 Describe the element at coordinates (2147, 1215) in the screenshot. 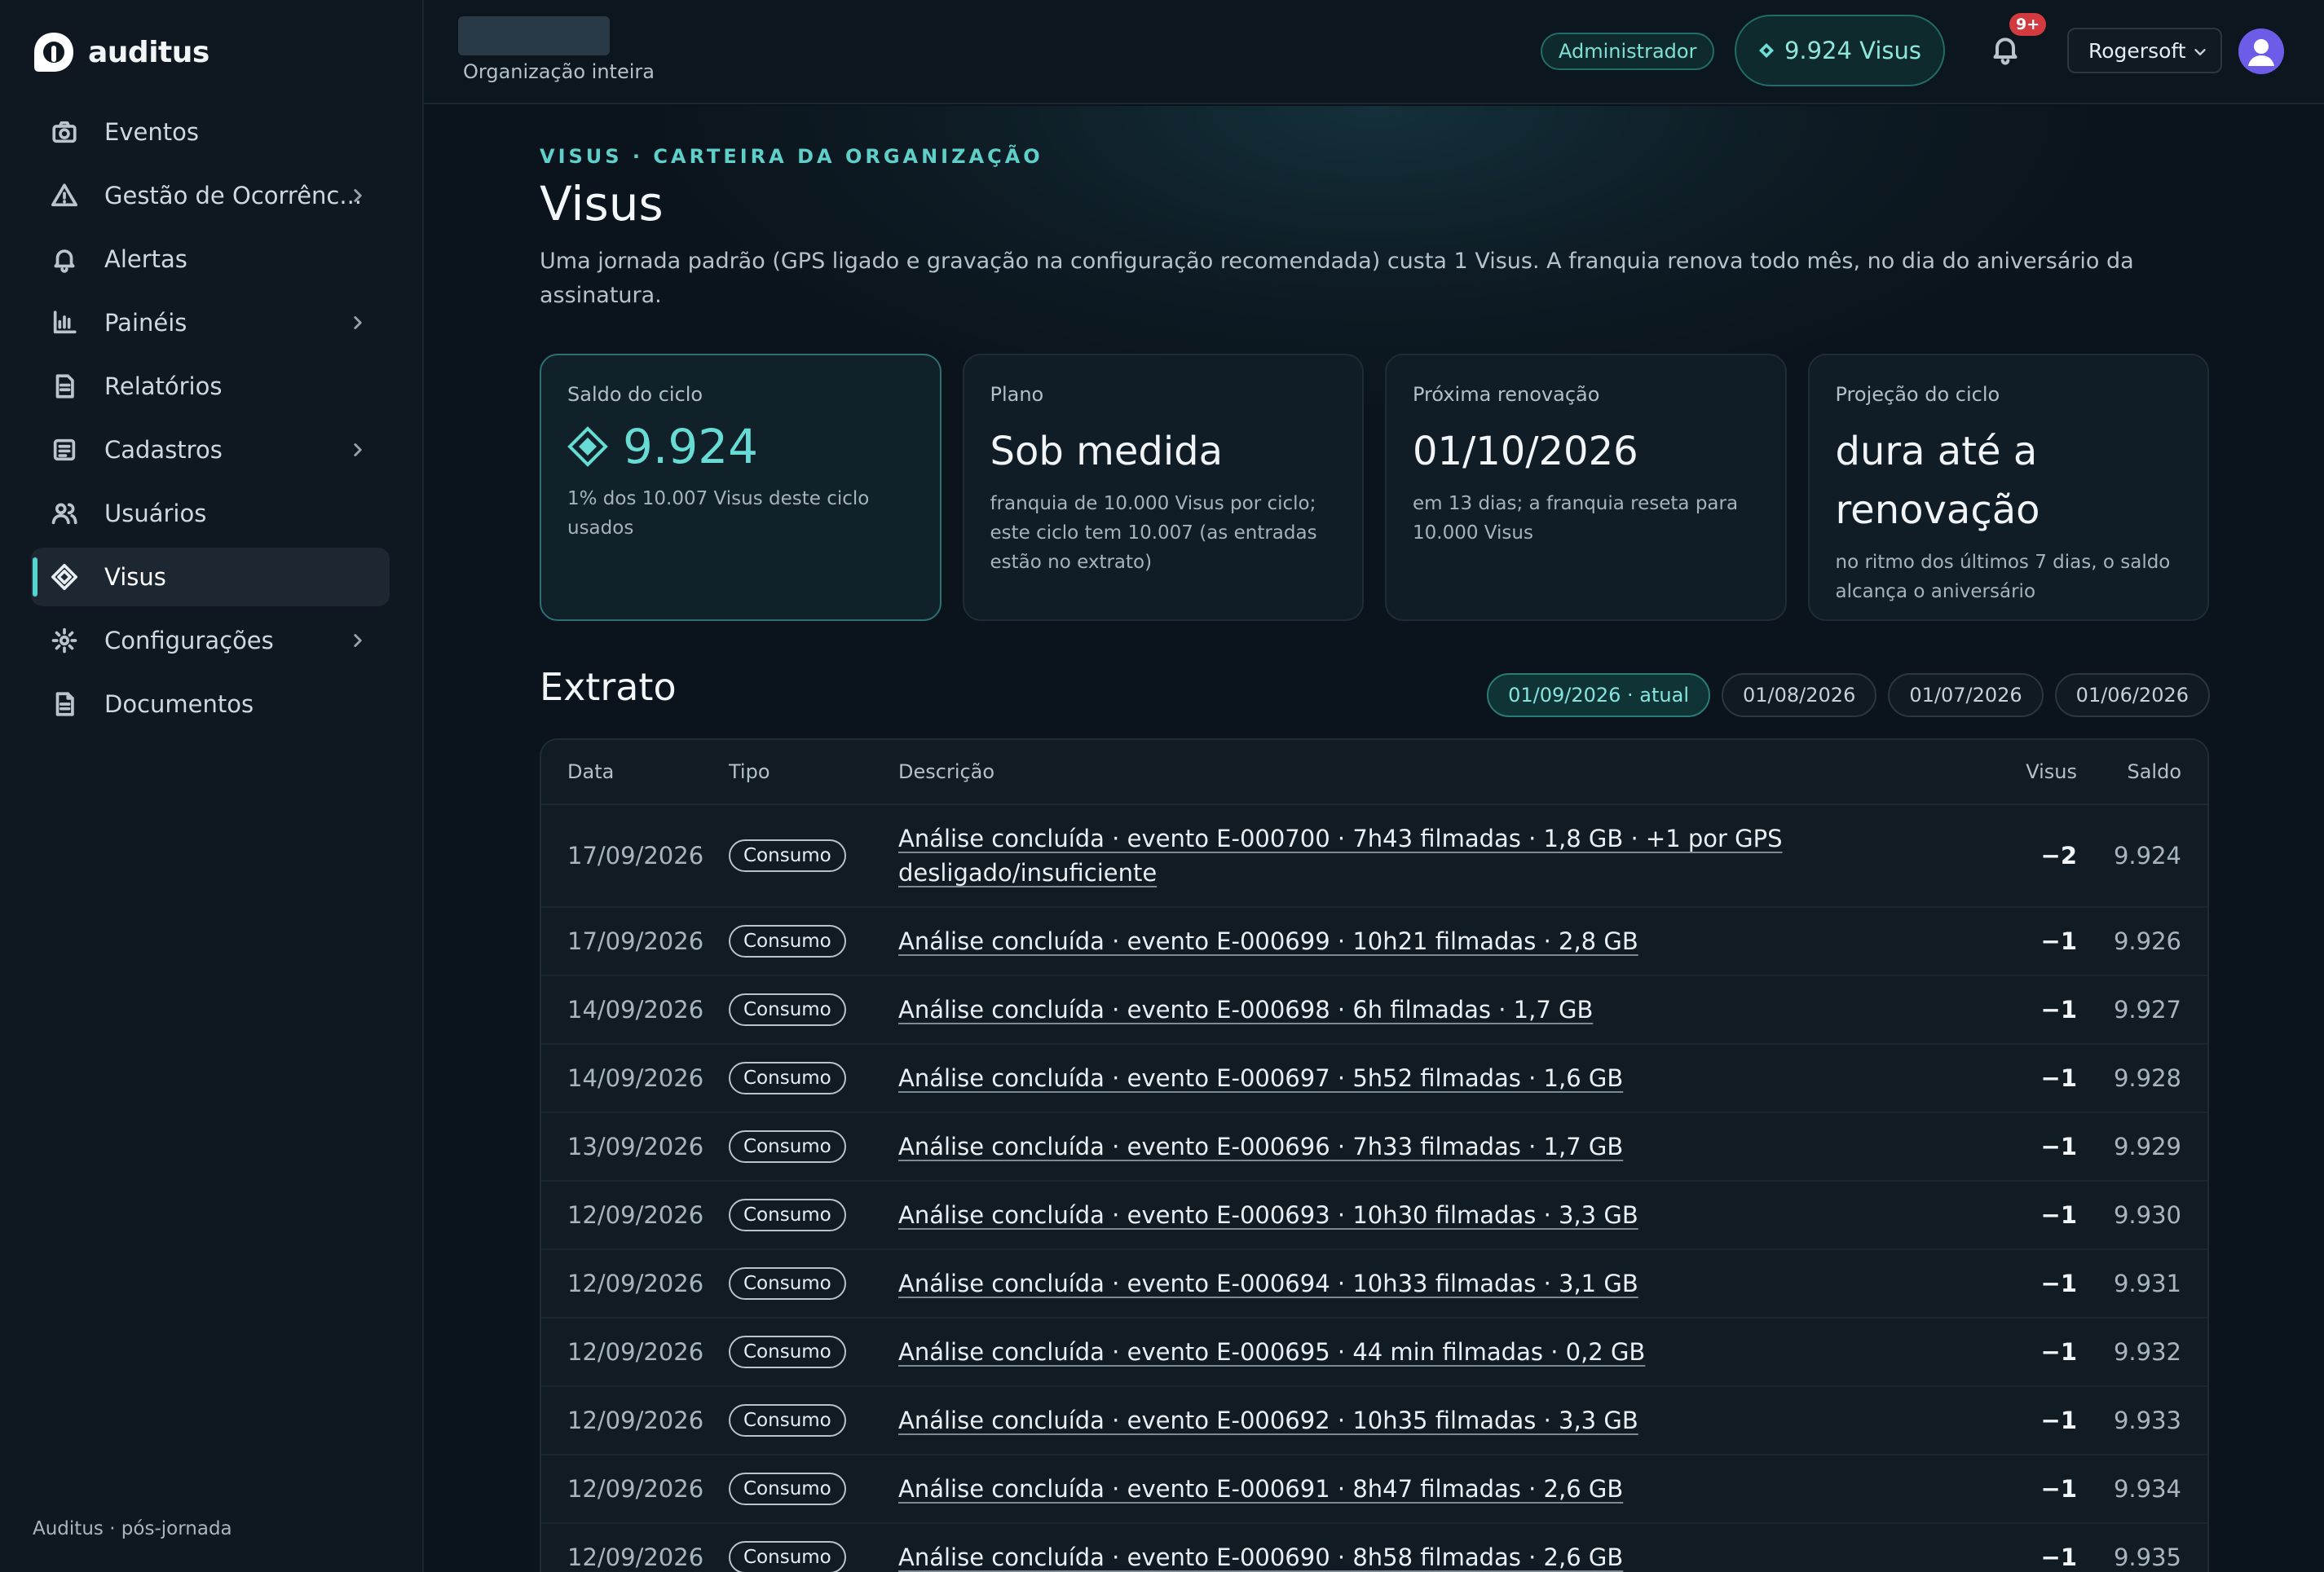

I see `cell-saldo: 9.930` at that location.